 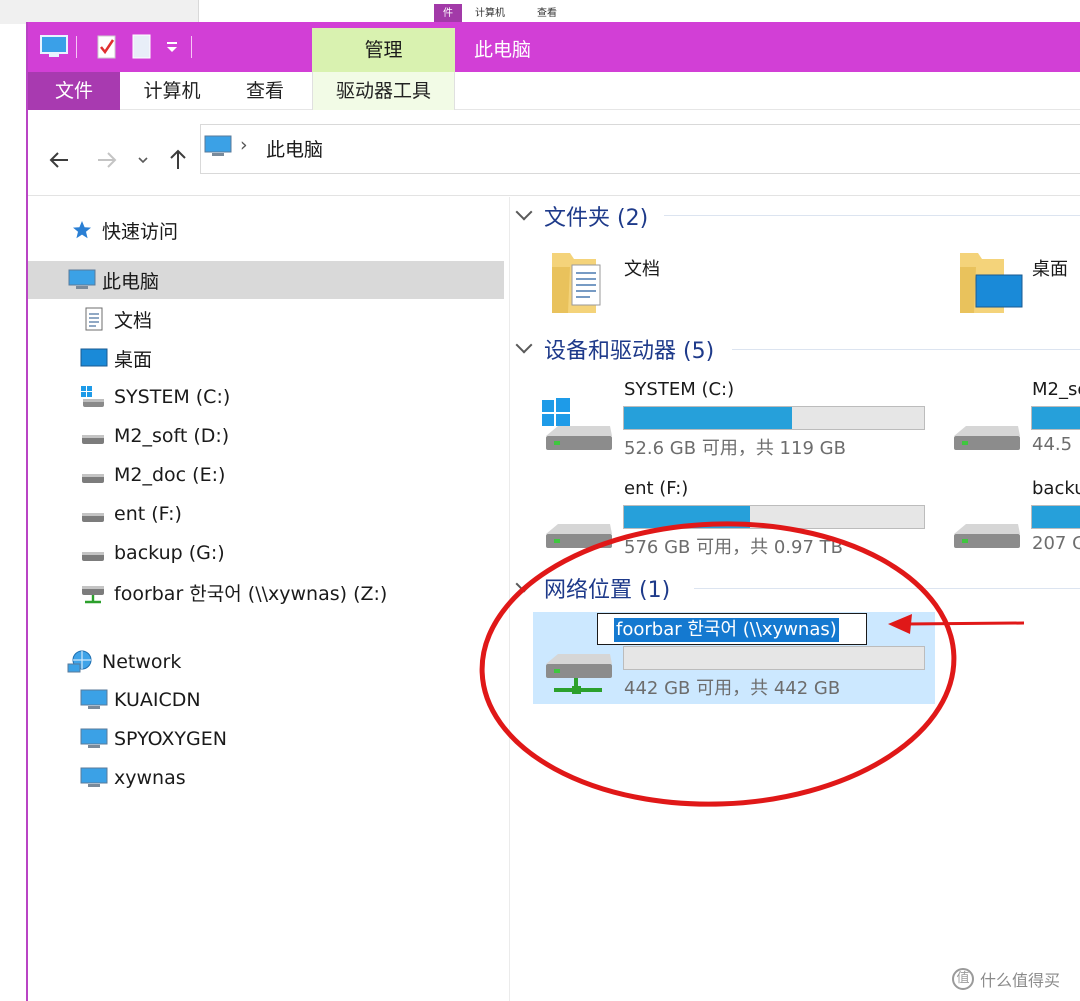 What do you see at coordinates (294, 148) in the screenshot?
I see `breadcrumb: 此电脑` at bounding box center [294, 148].